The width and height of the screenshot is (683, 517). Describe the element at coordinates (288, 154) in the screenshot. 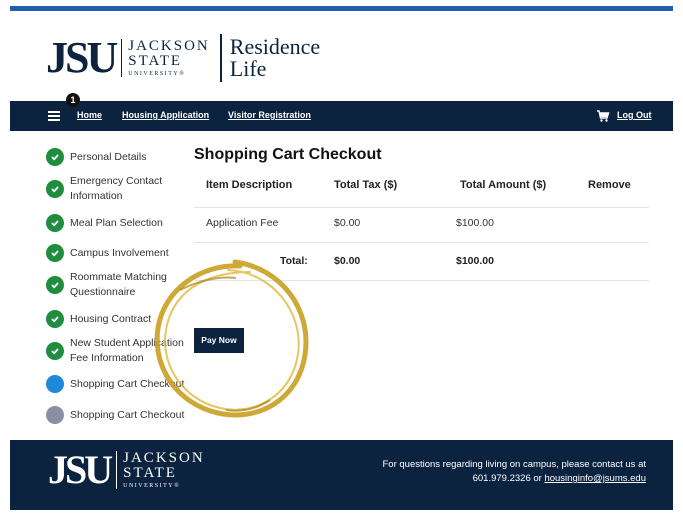

I see `page-title: Shopping Cart Checkout` at that location.